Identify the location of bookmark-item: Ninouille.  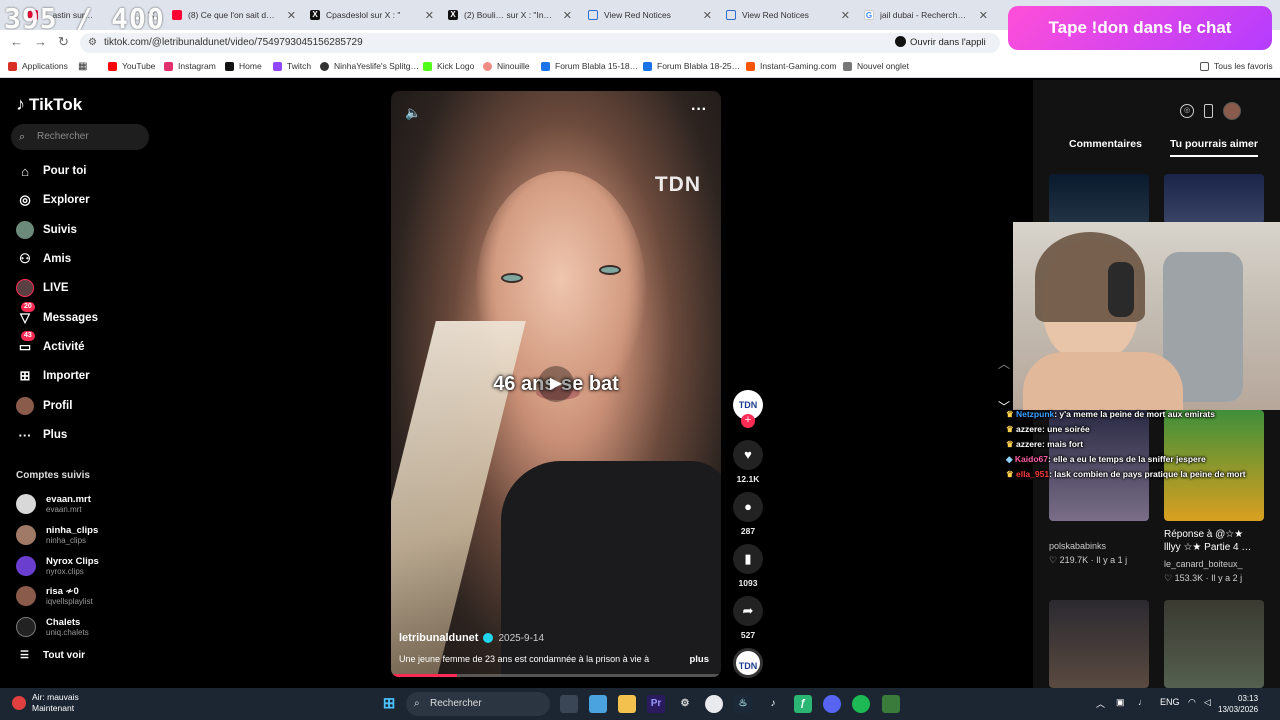
(506, 66).